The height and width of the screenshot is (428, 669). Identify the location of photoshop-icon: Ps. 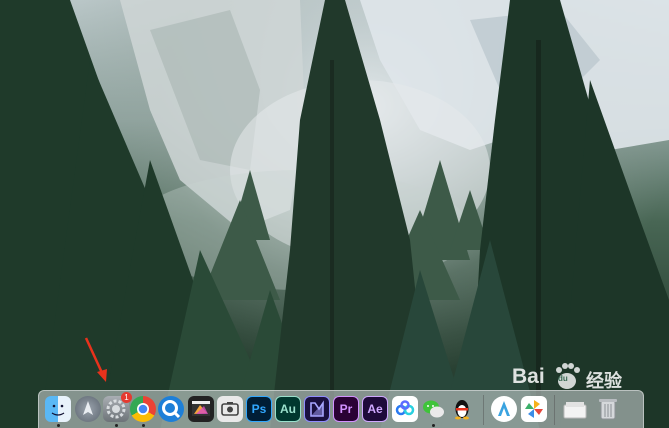
(259, 409).